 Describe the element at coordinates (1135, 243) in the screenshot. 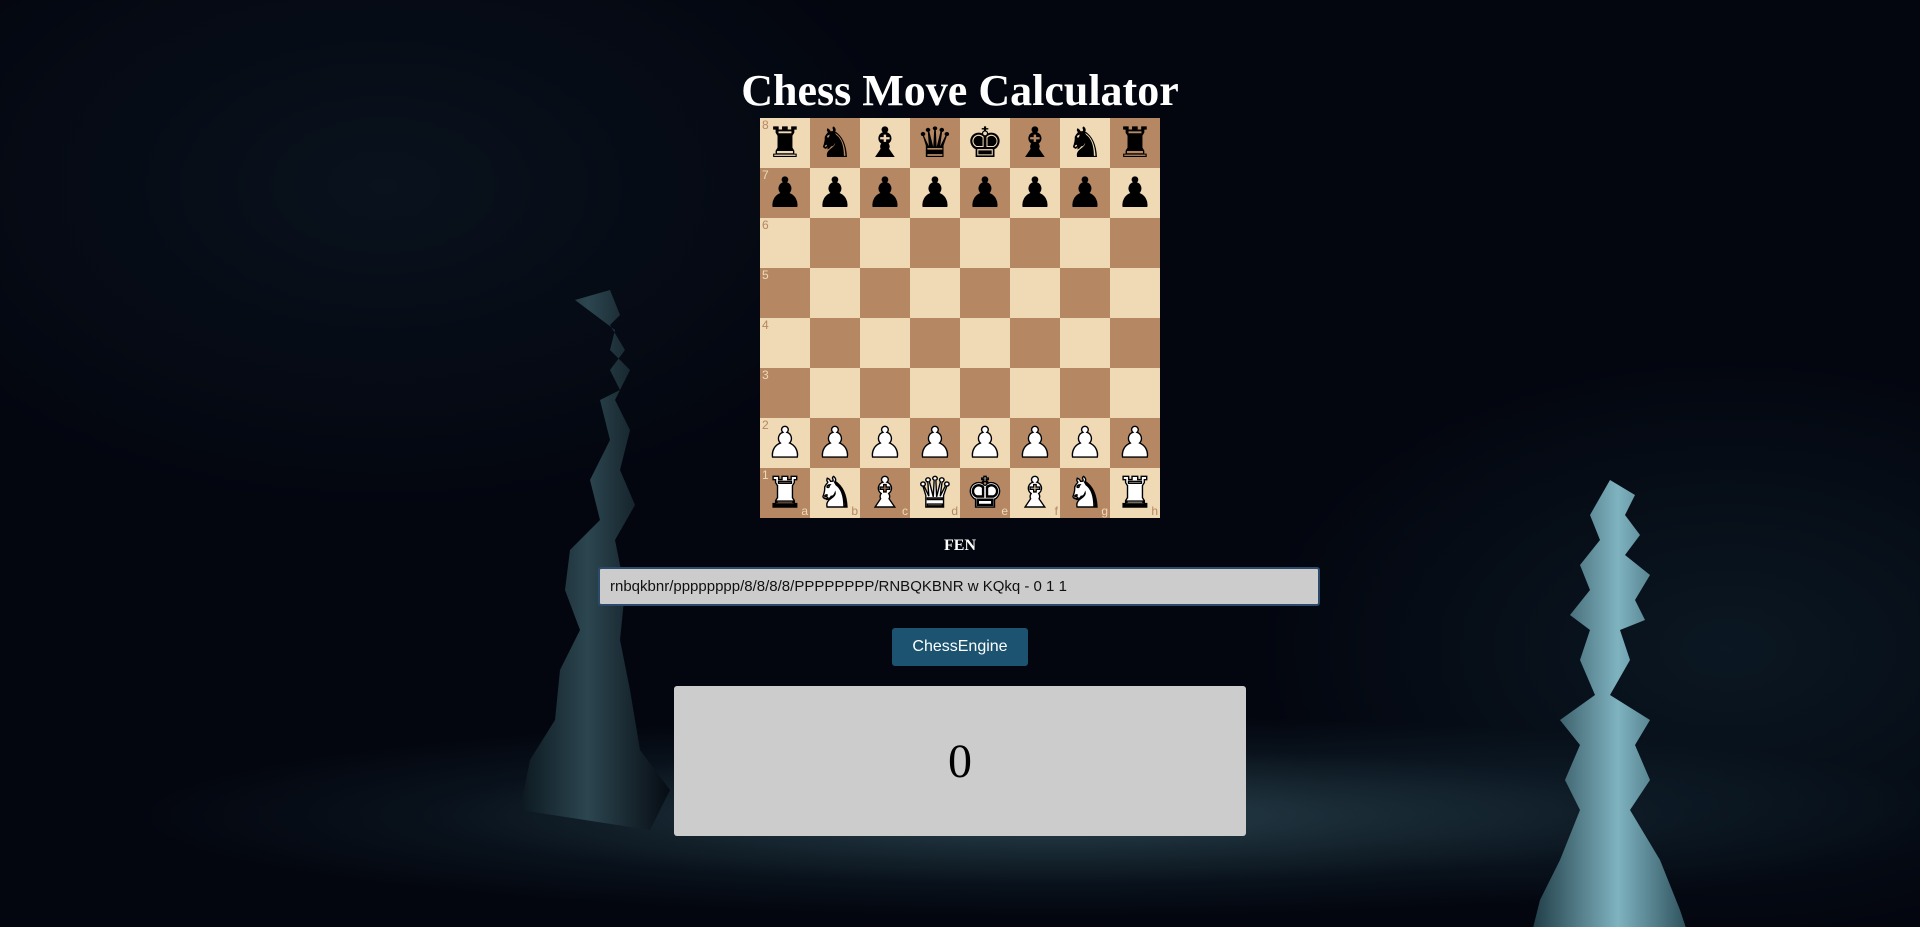

I see `square-h6` at that location.